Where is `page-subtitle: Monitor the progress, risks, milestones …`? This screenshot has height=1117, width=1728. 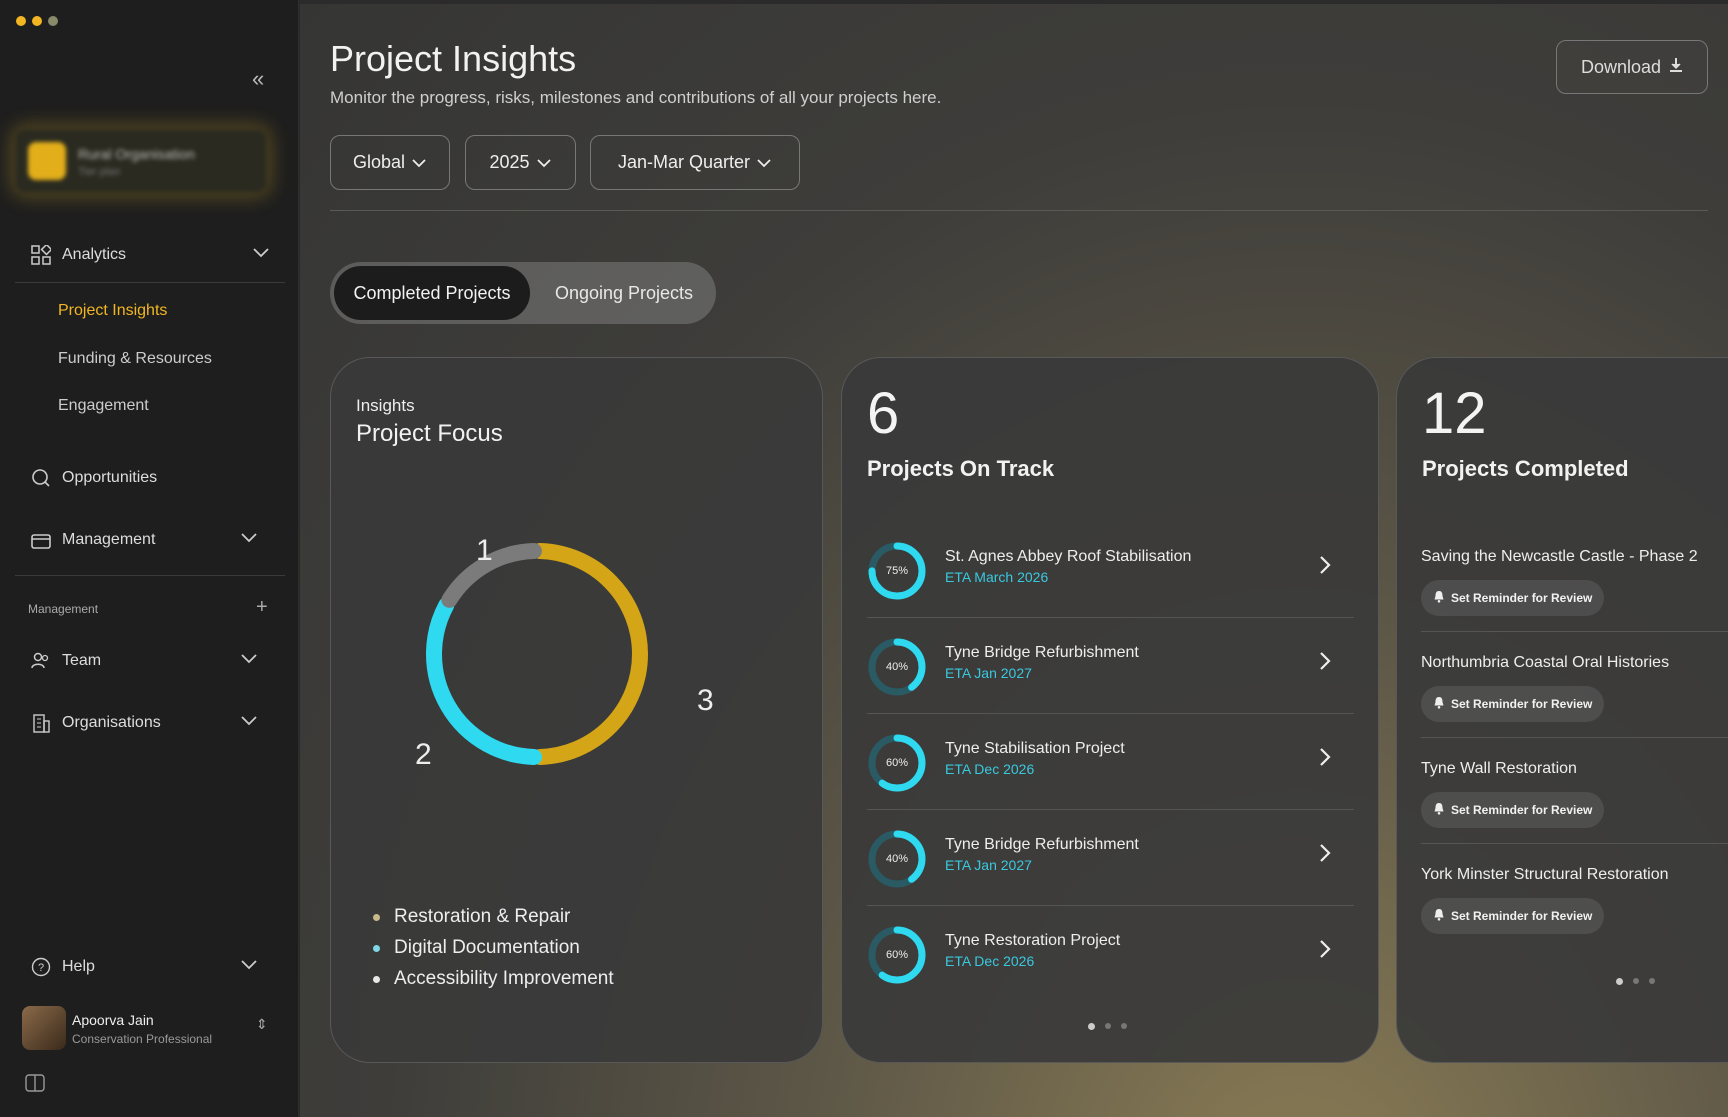 page-subtitle: Monitor the progress, risks, milestones … is located at coordinates (636, 97).